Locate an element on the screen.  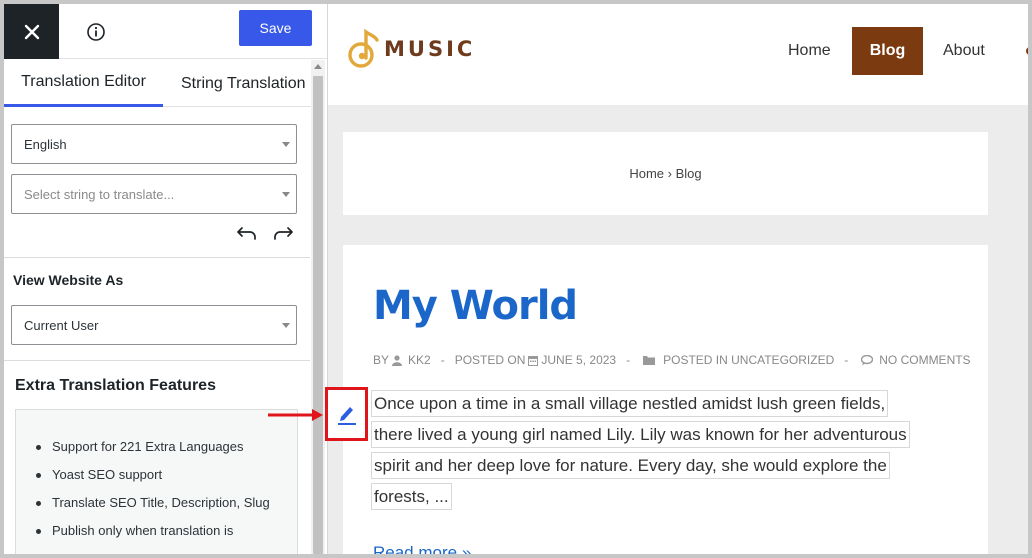
panel-scrollbar is located at coordinates (318, 307).